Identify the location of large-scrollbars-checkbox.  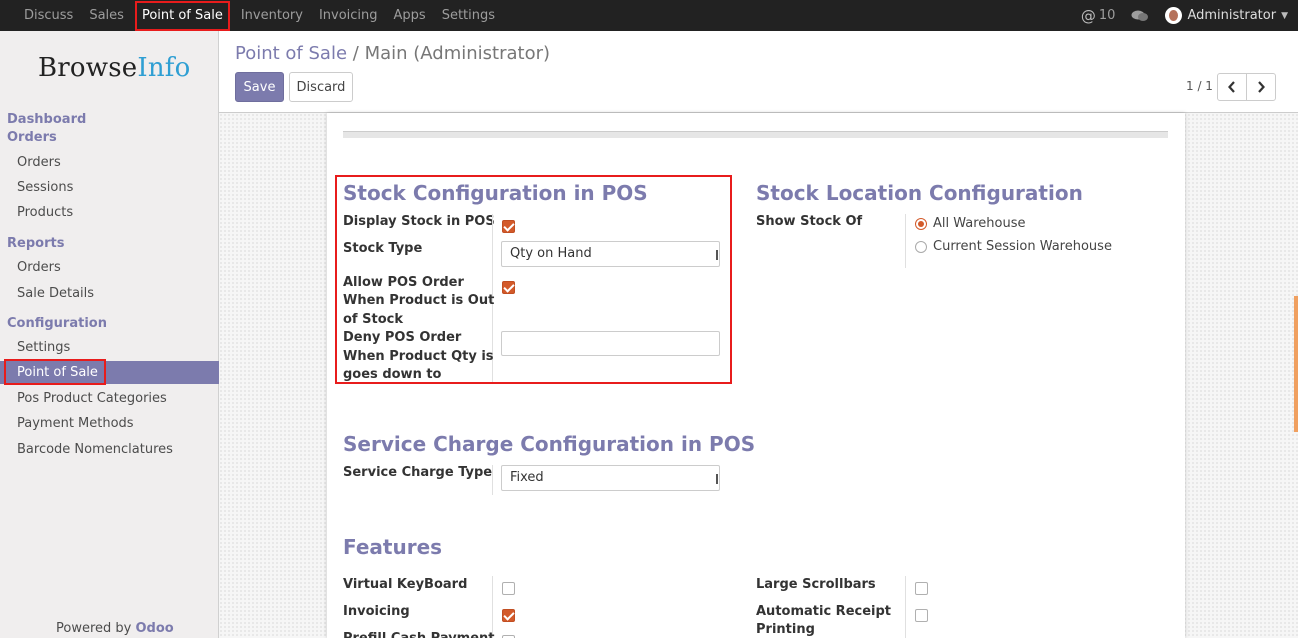
(921, 588).